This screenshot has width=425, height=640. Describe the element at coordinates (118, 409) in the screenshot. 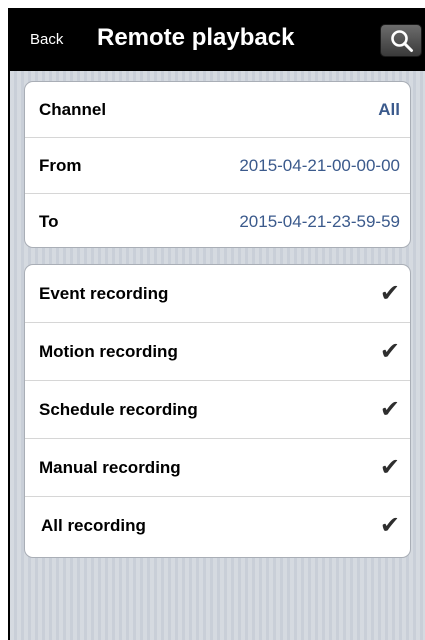

I see `schedule-recording-label: Schedule recording` at that location.